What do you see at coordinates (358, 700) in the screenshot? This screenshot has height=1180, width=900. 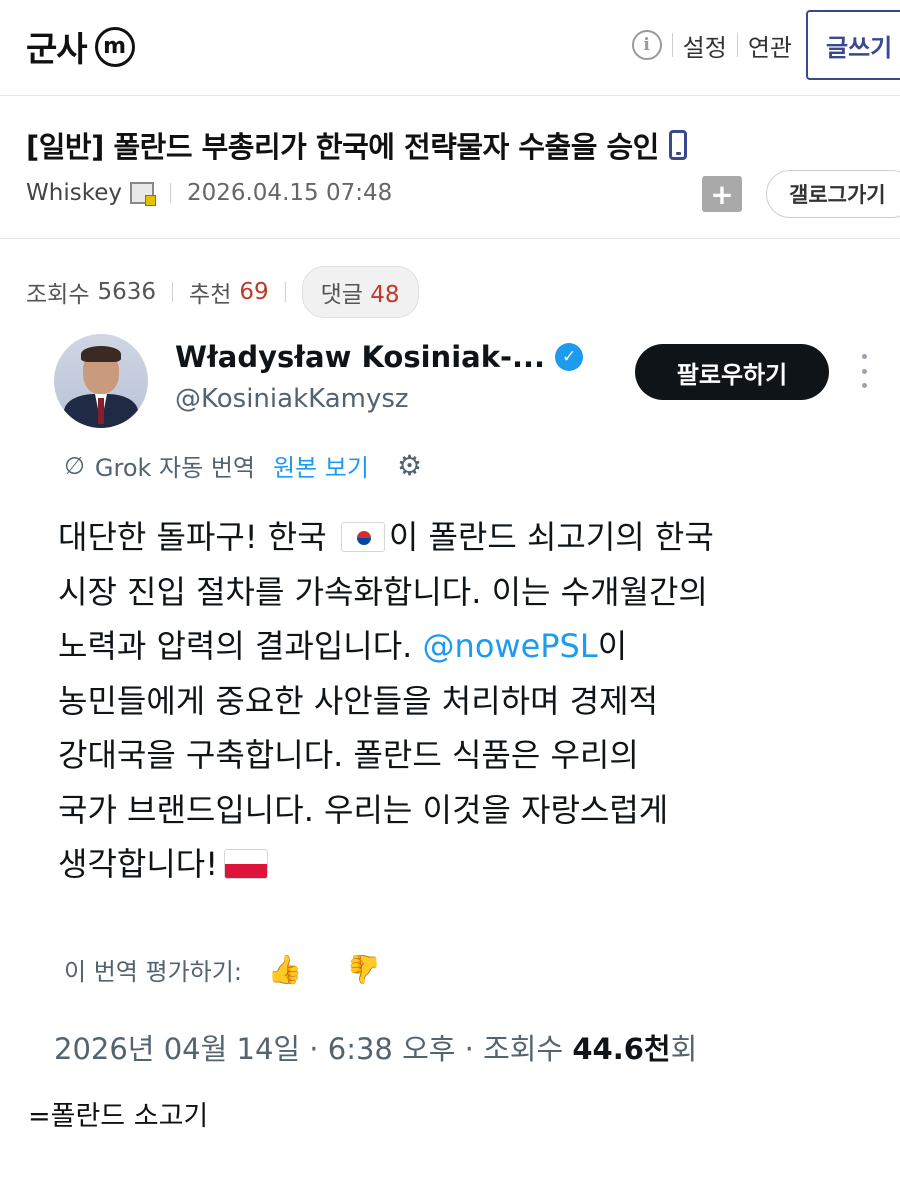 I see `tweet-line: 농민들에게 중요한 사안들을 처리하며 경제적` at bounding box center [358, 700].